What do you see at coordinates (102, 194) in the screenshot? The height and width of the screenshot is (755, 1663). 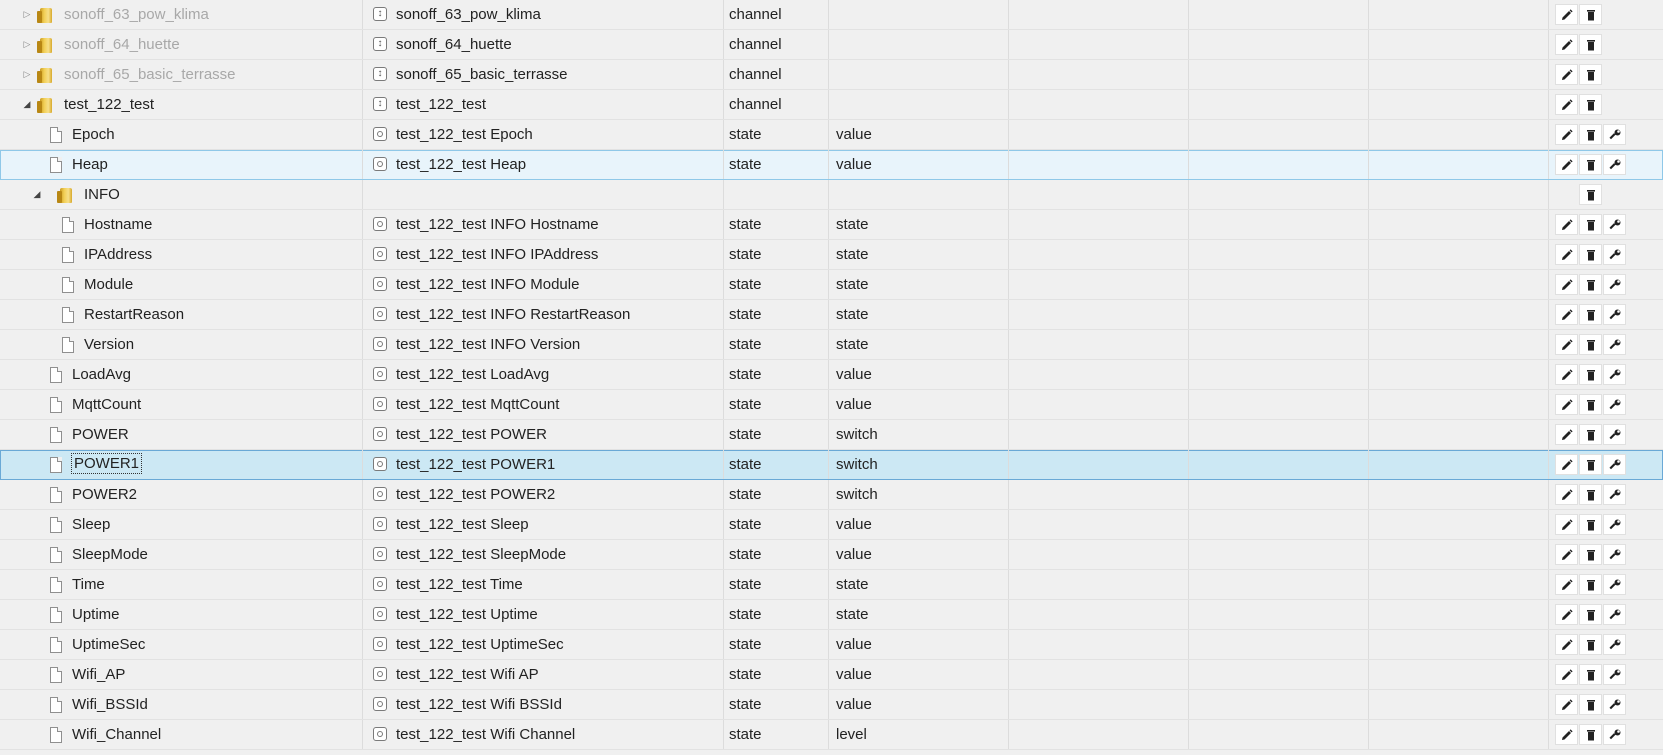 I see `object-name: INFO` at bounding box center [102, 194].